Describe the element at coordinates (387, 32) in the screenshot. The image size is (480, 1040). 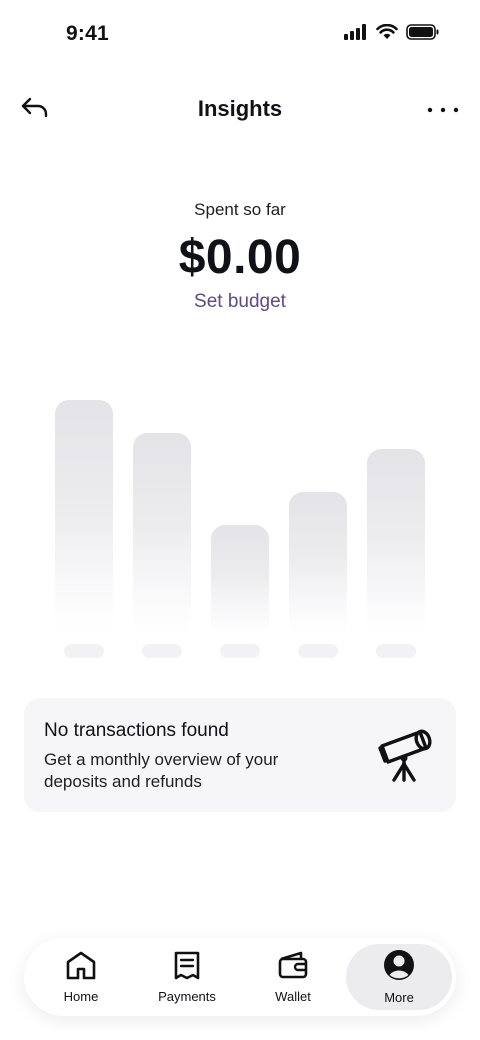
I see `wifi-icon` at that location.